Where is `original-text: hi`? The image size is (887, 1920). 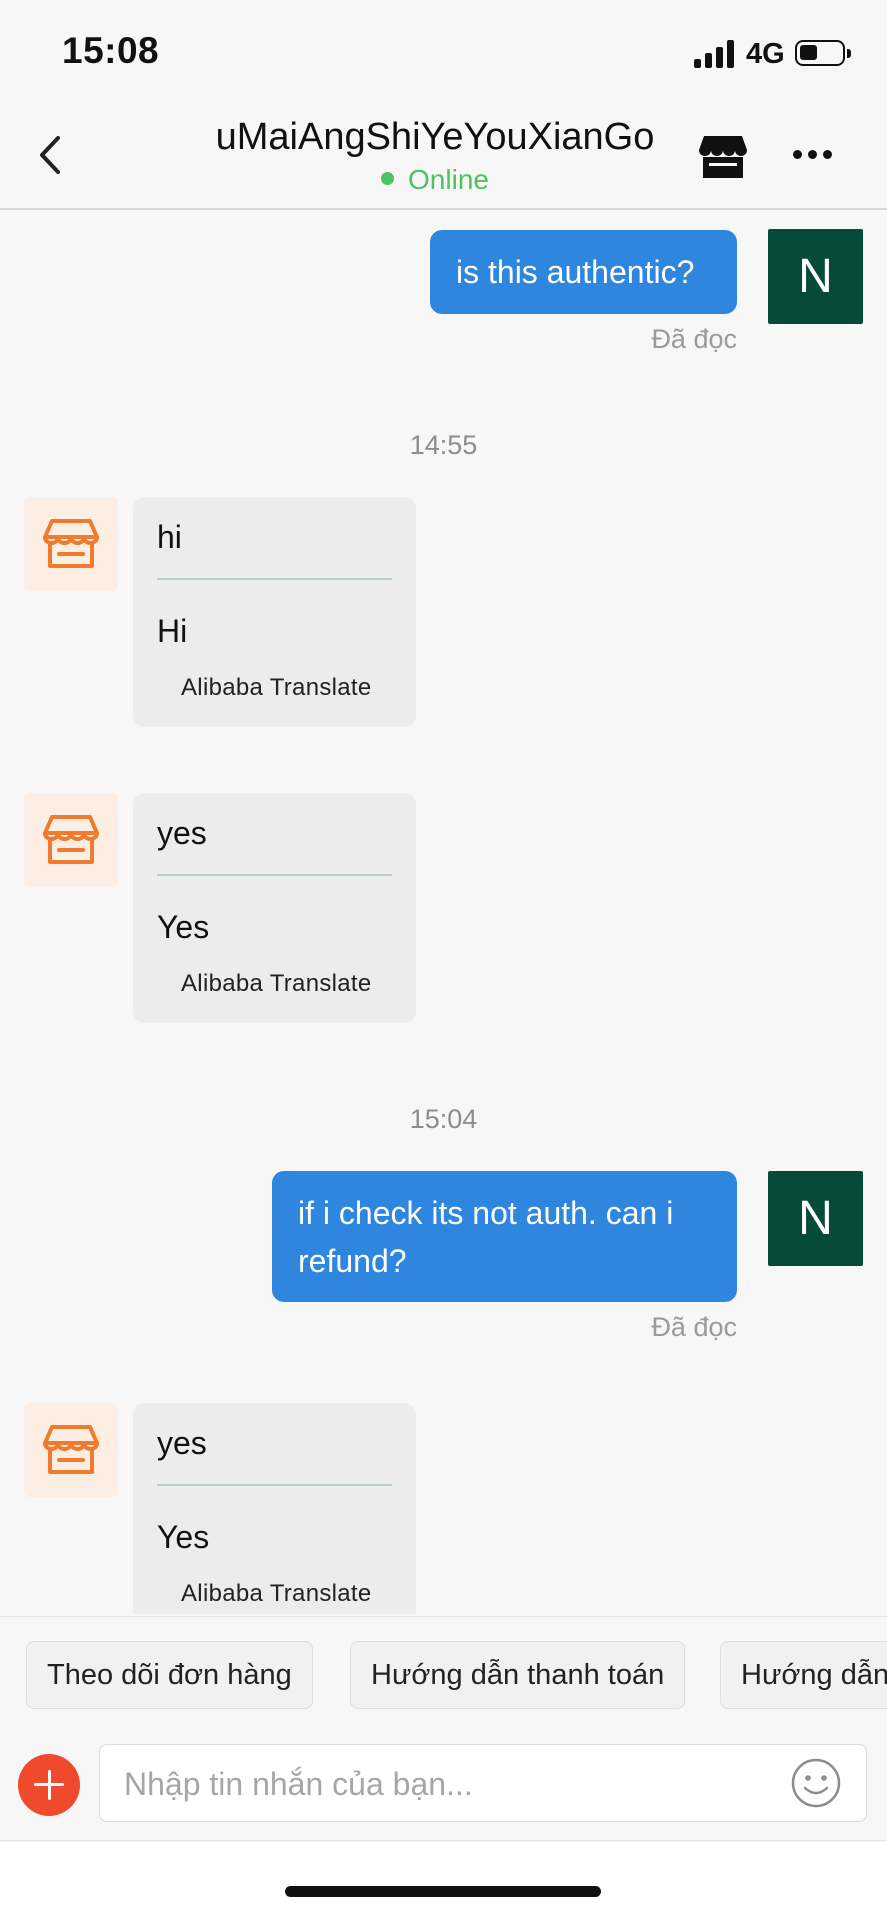 original-text: hi is located at coordinates (169, 537).